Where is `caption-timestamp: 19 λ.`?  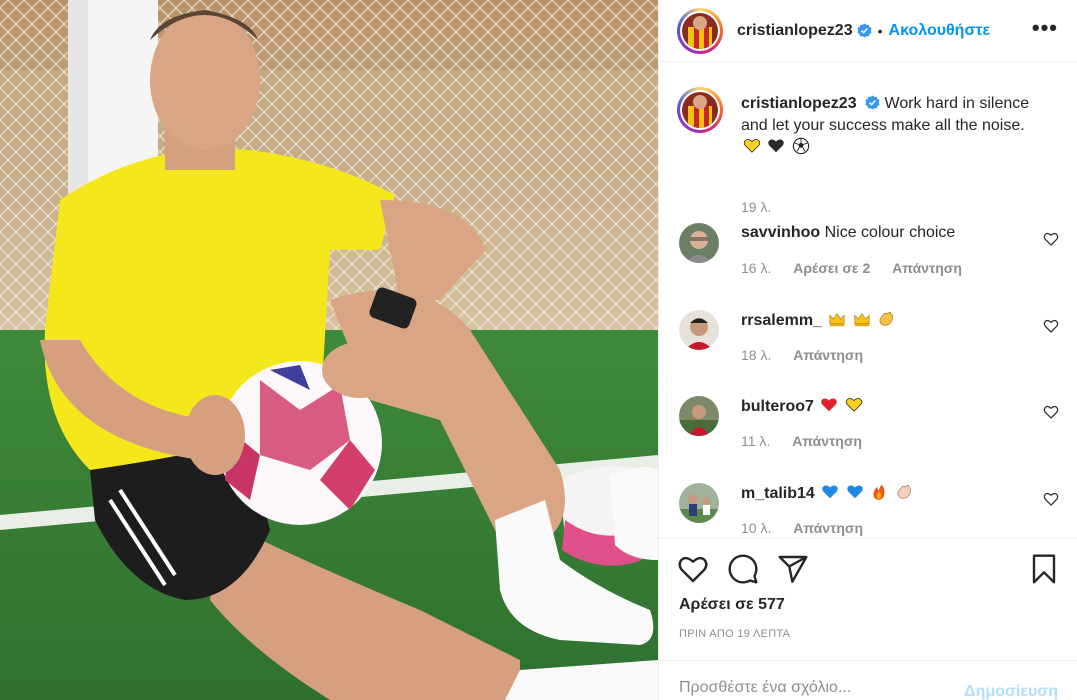 caption-timestamp: 19 λ. is located at coordinates (756, 207).